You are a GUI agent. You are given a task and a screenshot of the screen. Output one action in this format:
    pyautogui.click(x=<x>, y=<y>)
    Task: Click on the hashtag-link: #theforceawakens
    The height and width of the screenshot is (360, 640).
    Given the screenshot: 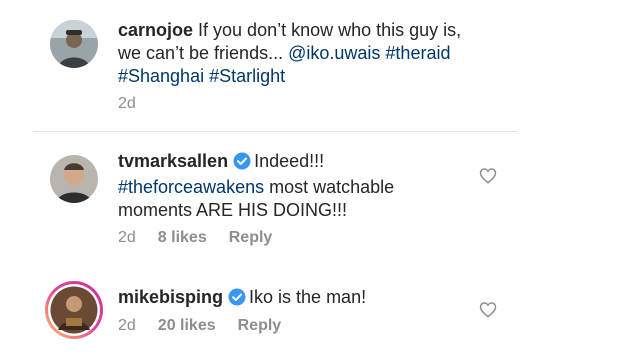 What is the action you would take?
    pyautogui.click(x=191, y=187)
    